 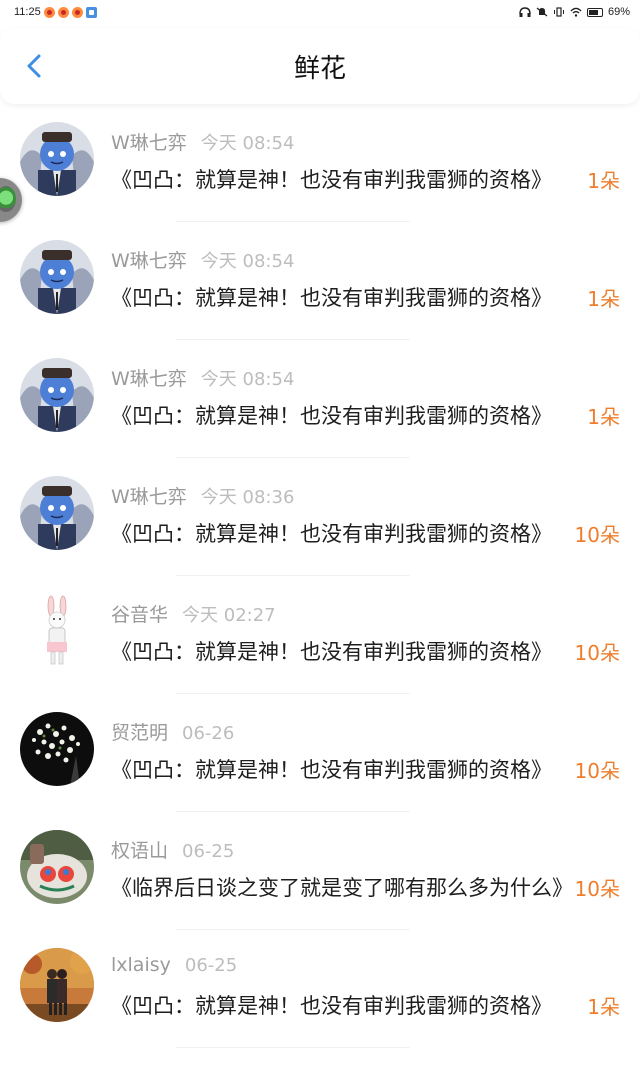 What do you see at coordinates (172, 731) in the screenshot?
I see `meta-line: 贸范明 06-26` at bounding box center [172, 731].